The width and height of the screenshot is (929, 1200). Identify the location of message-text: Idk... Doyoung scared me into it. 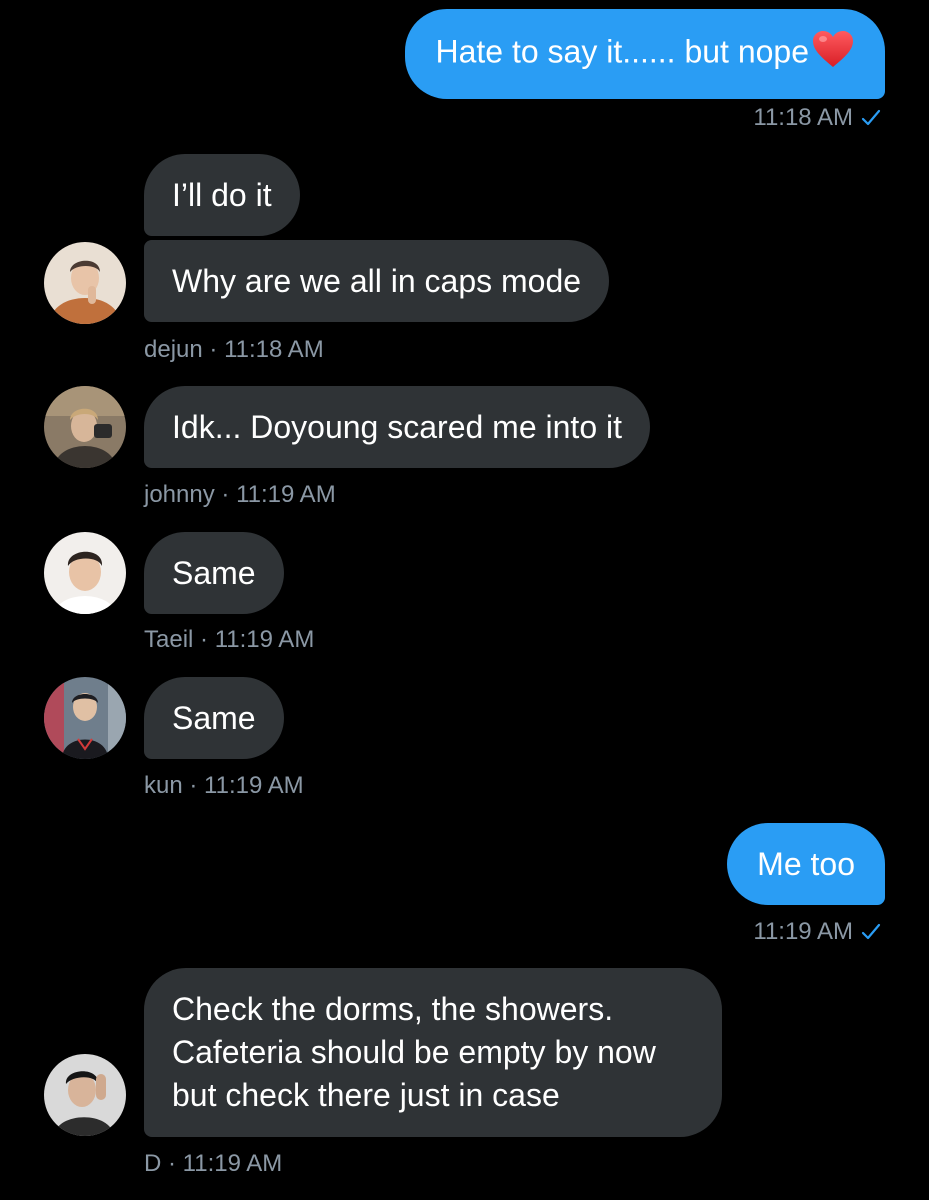
(397, 427).